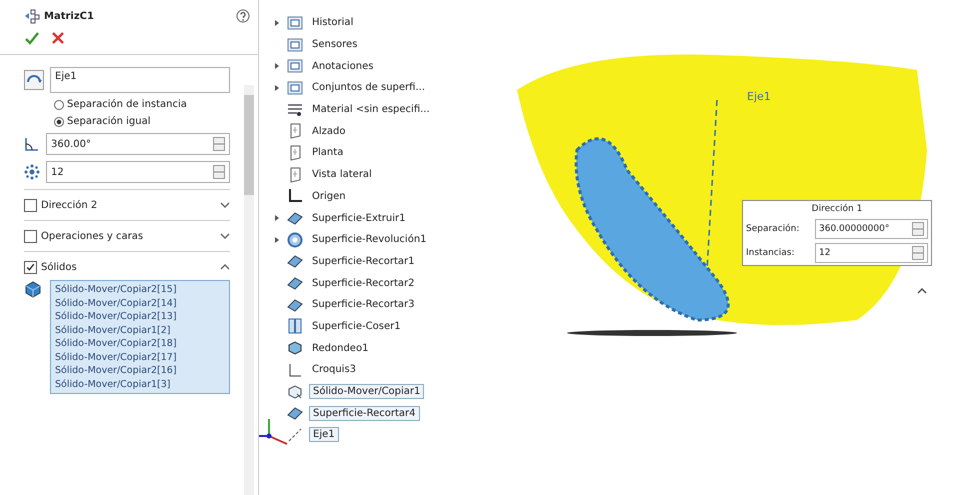 The image size is (957, 495). I want to click on tree-item: Eje1, so click(324, 434).